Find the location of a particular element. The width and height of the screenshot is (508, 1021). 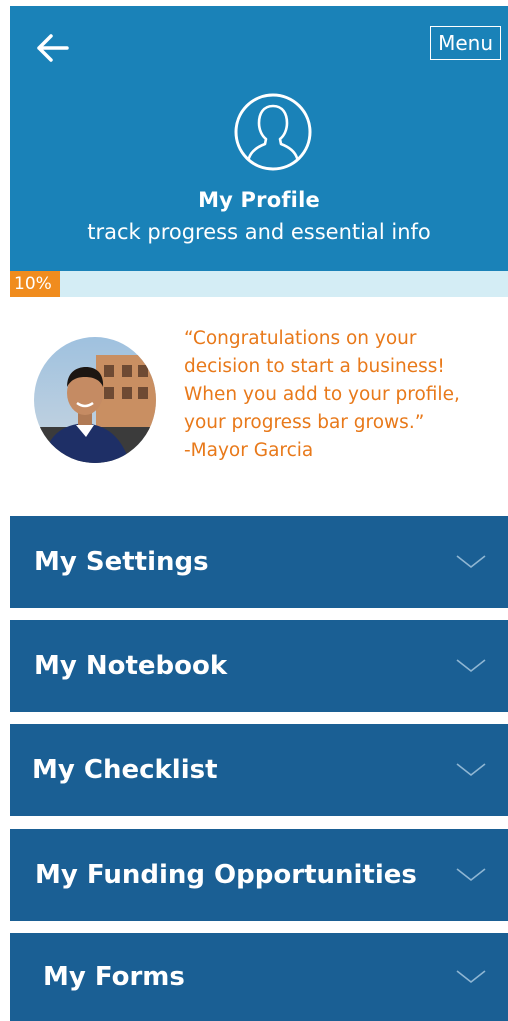

menu-button: Menu is located at coordinates (465, 43).